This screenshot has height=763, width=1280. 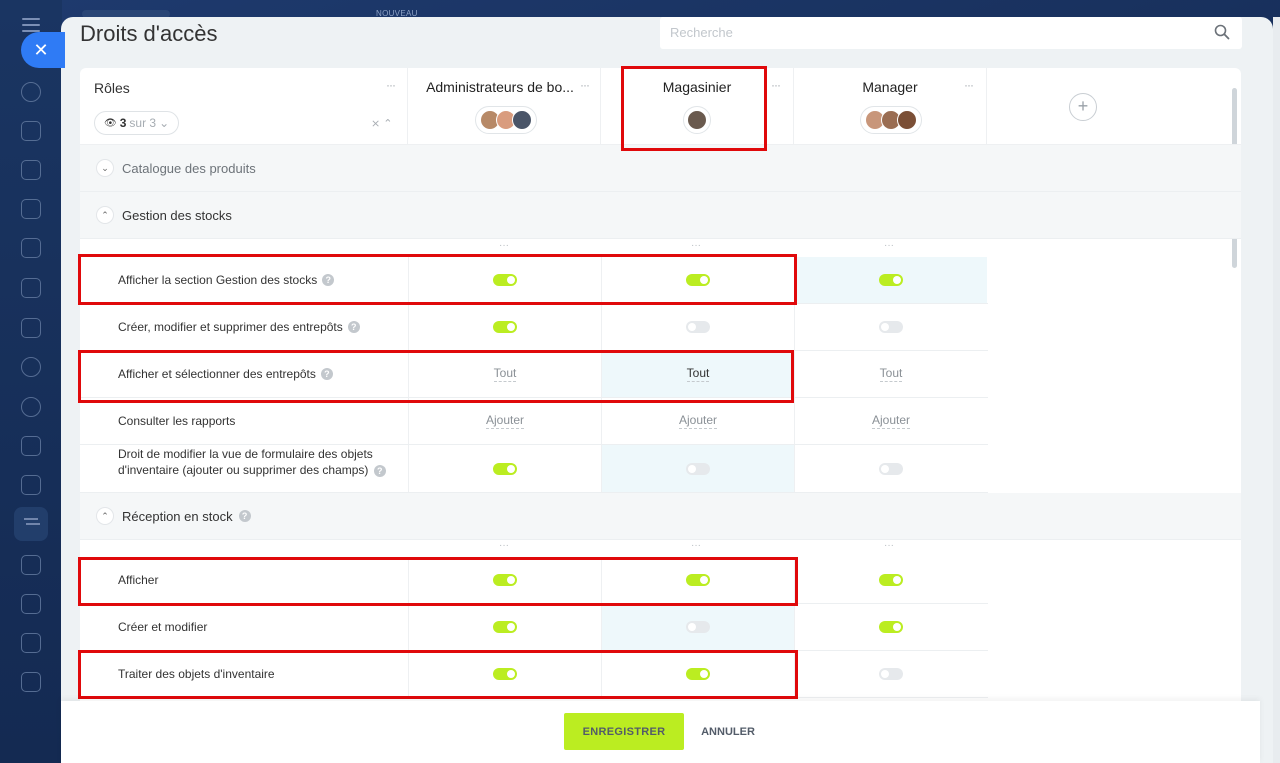 I want to click on roles-header-cell: Rôles ··· 👁 3 sur 3 ⌄ ⨯ ⌃, so click(x=244, y=106).